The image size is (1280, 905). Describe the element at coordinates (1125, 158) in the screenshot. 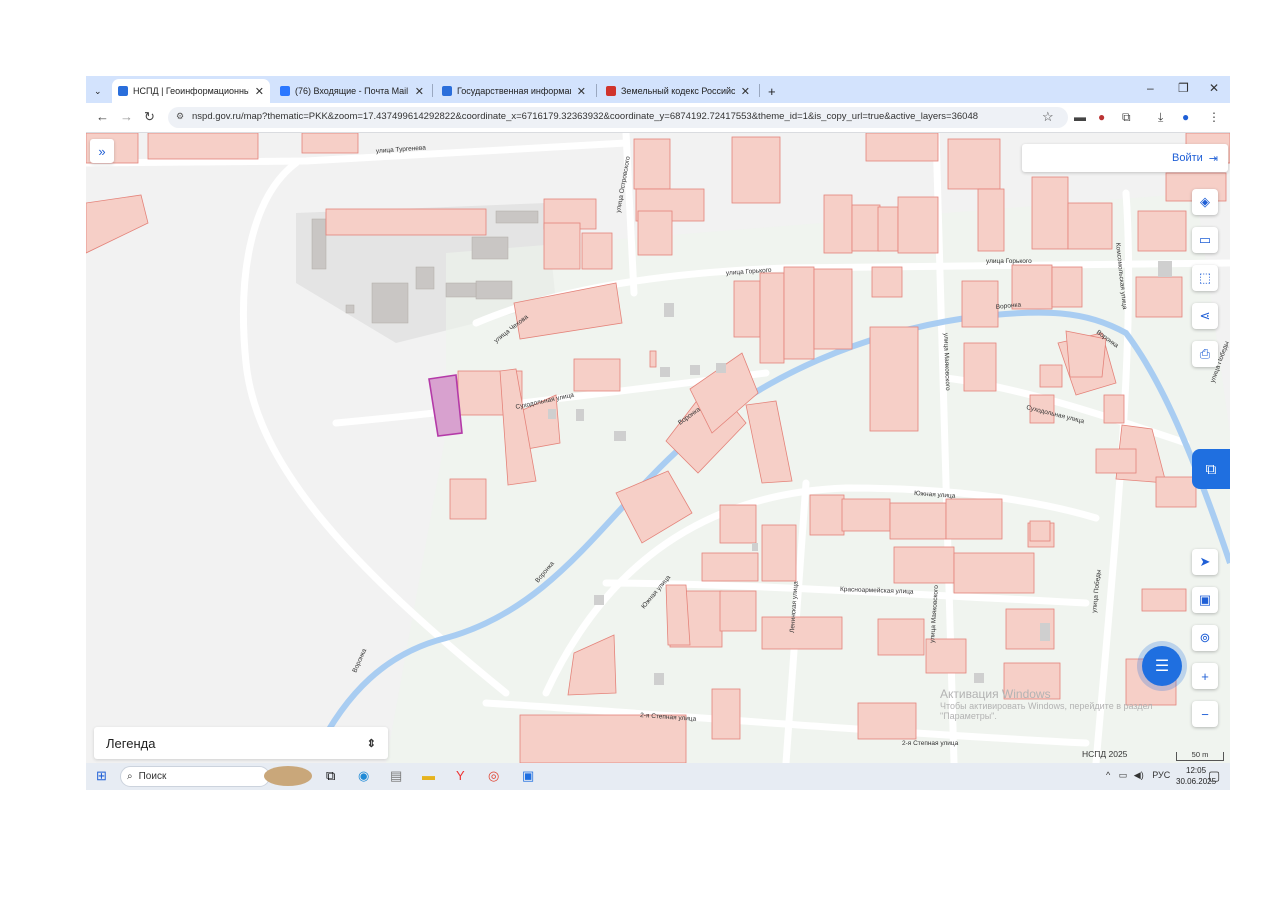

I see `login-button: Войти ⇥` at that location.